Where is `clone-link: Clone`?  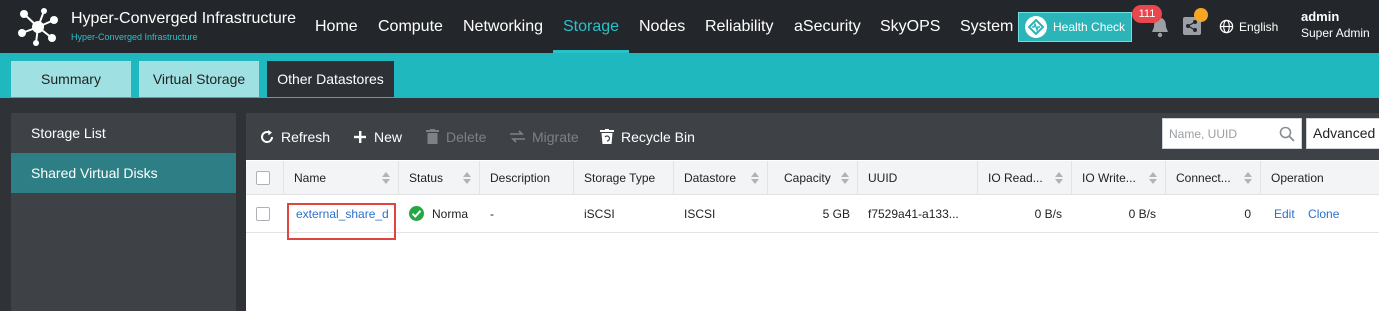 clone-link: Clone is located at coordinates (1323, 214).